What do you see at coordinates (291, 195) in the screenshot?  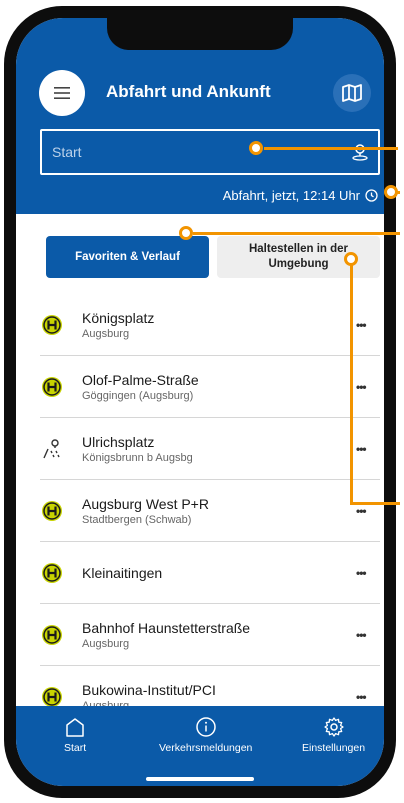 I see `departure-label: Abfahrt, jetzt, 12:14 Uhr` at bounding box center [291, 195].